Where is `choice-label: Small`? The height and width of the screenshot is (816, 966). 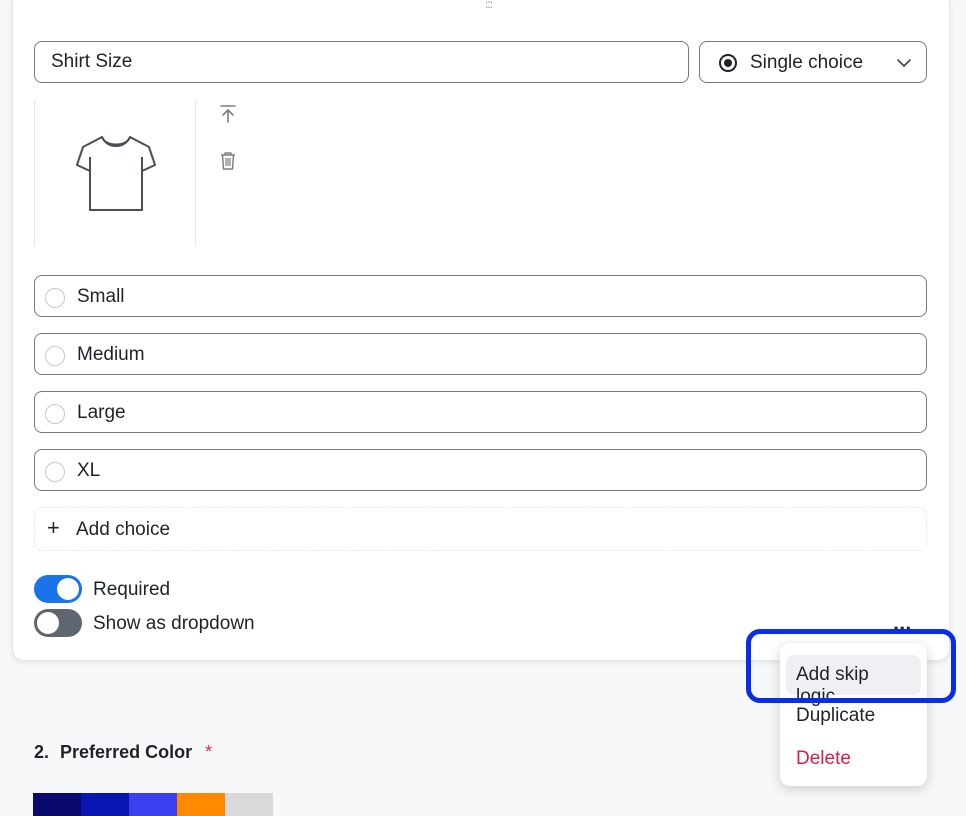
choice-label: Small is located at coordinates (101, 297).